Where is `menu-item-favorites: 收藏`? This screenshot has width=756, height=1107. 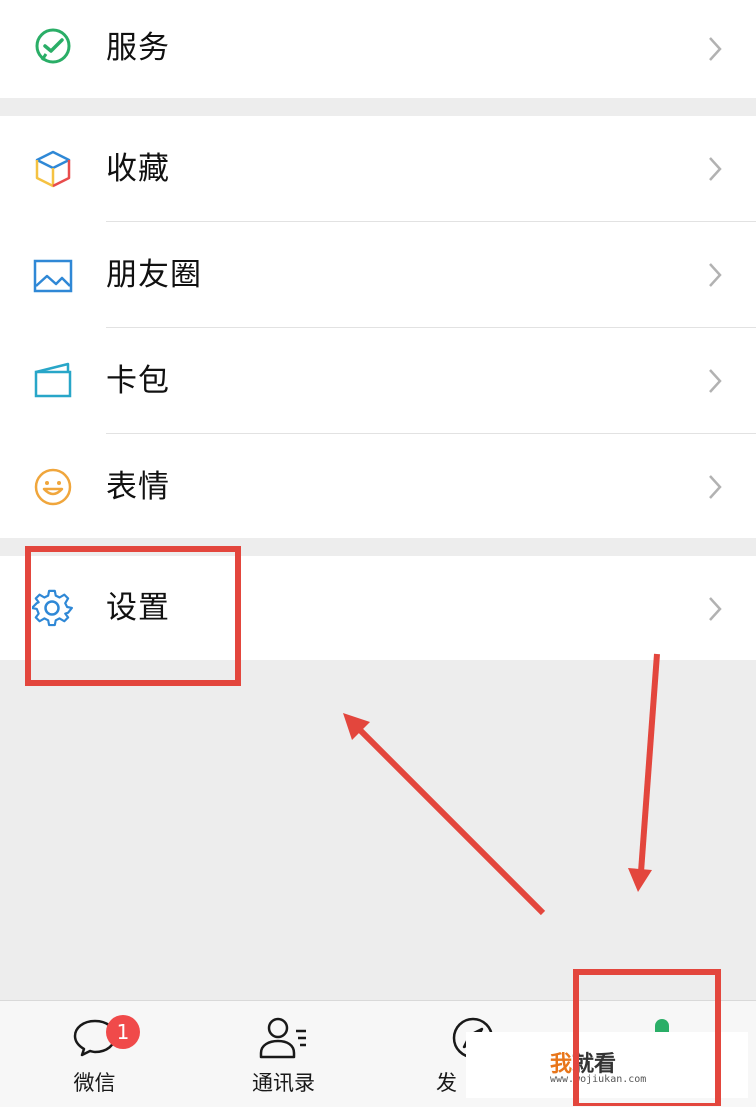
menu-item-favorites: 收藏 is located at coordinates (378, 168).